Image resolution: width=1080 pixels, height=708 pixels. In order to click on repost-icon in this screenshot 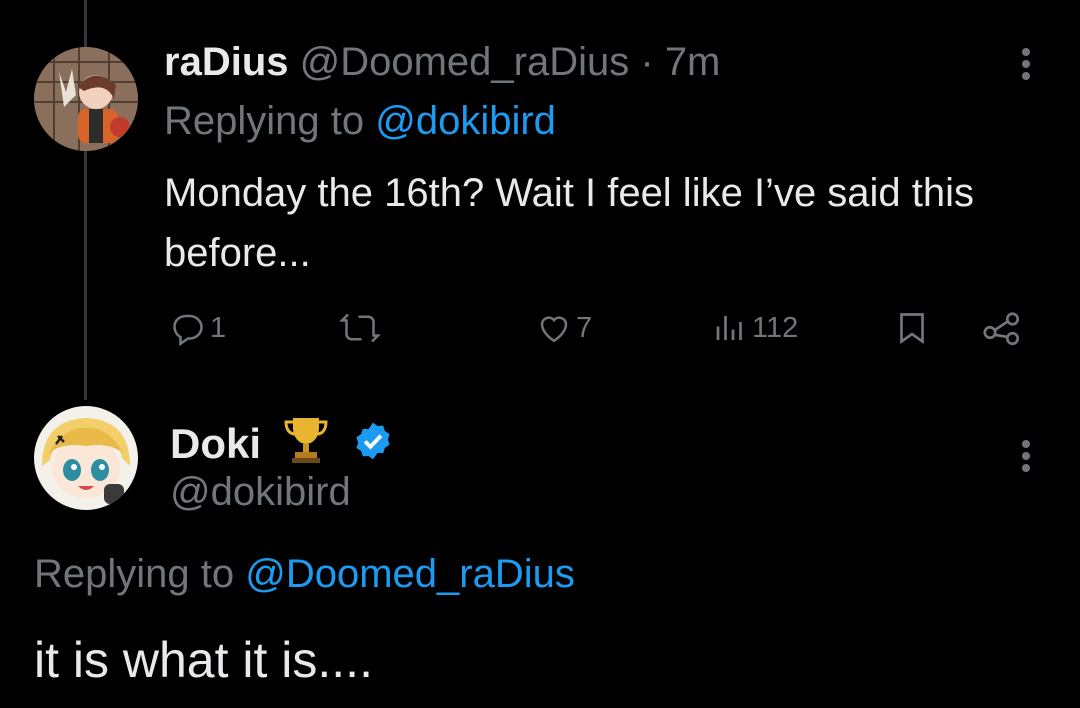, I will do `click(360, 328)`.